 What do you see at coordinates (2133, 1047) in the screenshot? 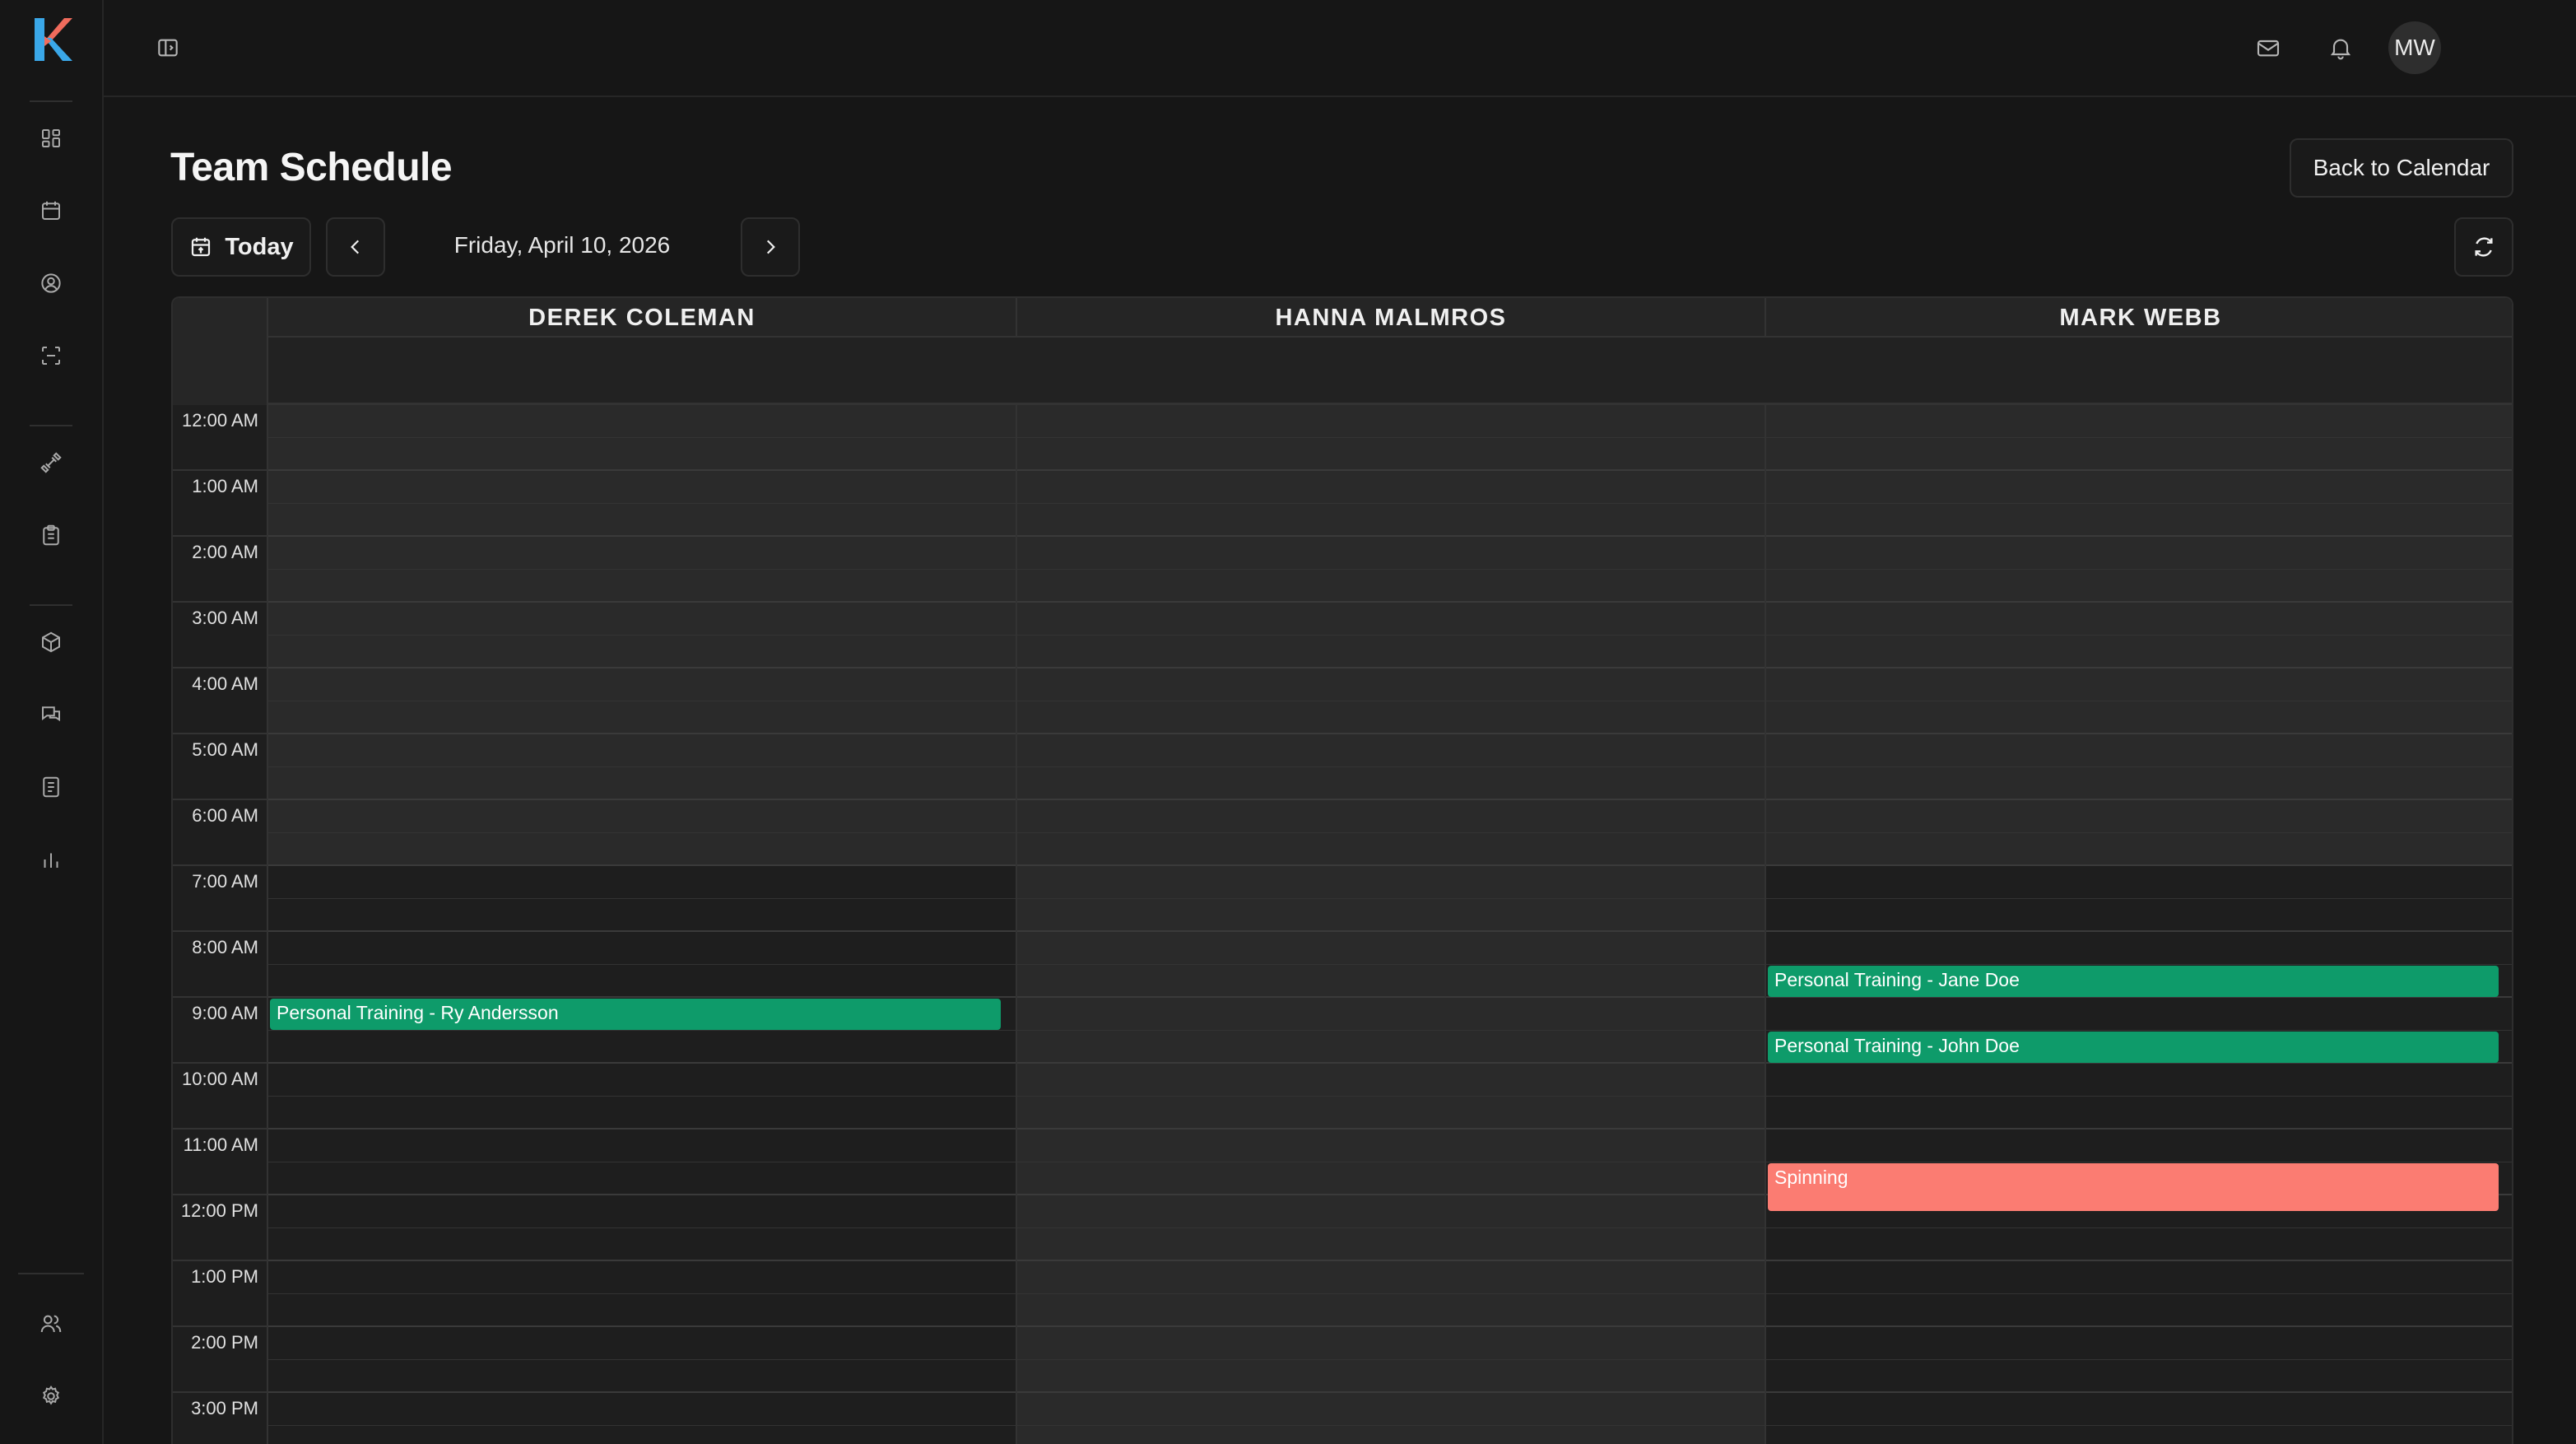
I see `calendar-event: Personal Training - John Doe` at bounding box center [2133, 1047].